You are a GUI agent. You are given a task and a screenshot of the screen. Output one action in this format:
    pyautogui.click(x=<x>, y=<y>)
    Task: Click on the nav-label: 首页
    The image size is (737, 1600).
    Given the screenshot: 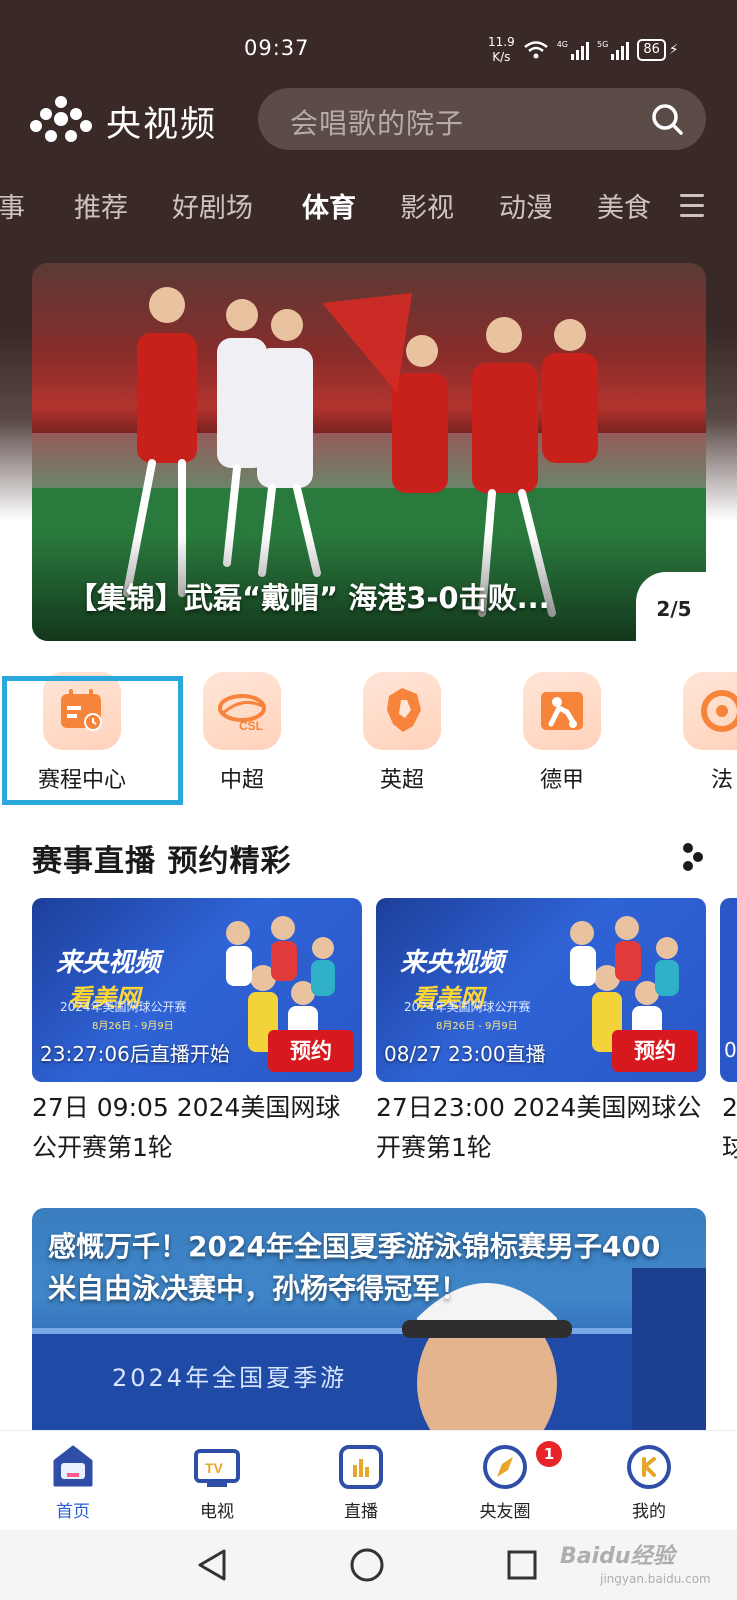 What is the action you would take?
    pyautogui.click(x=73, y=1512)
    